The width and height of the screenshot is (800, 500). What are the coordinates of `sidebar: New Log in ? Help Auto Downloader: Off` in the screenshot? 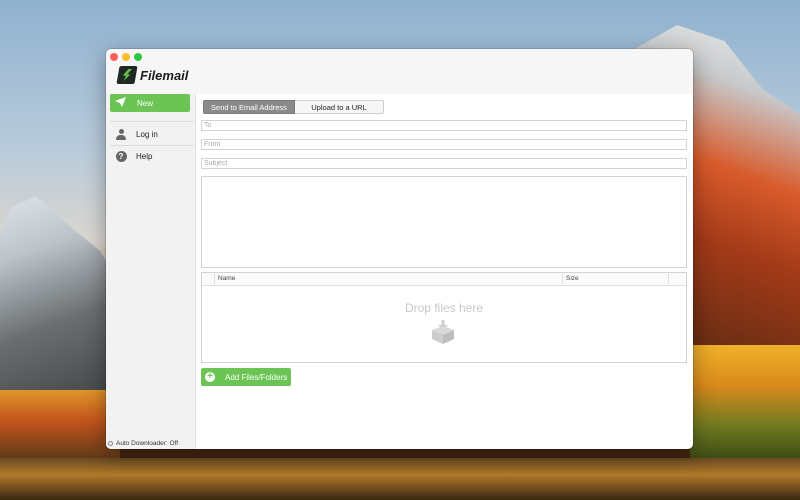 It's located at (151, 271).